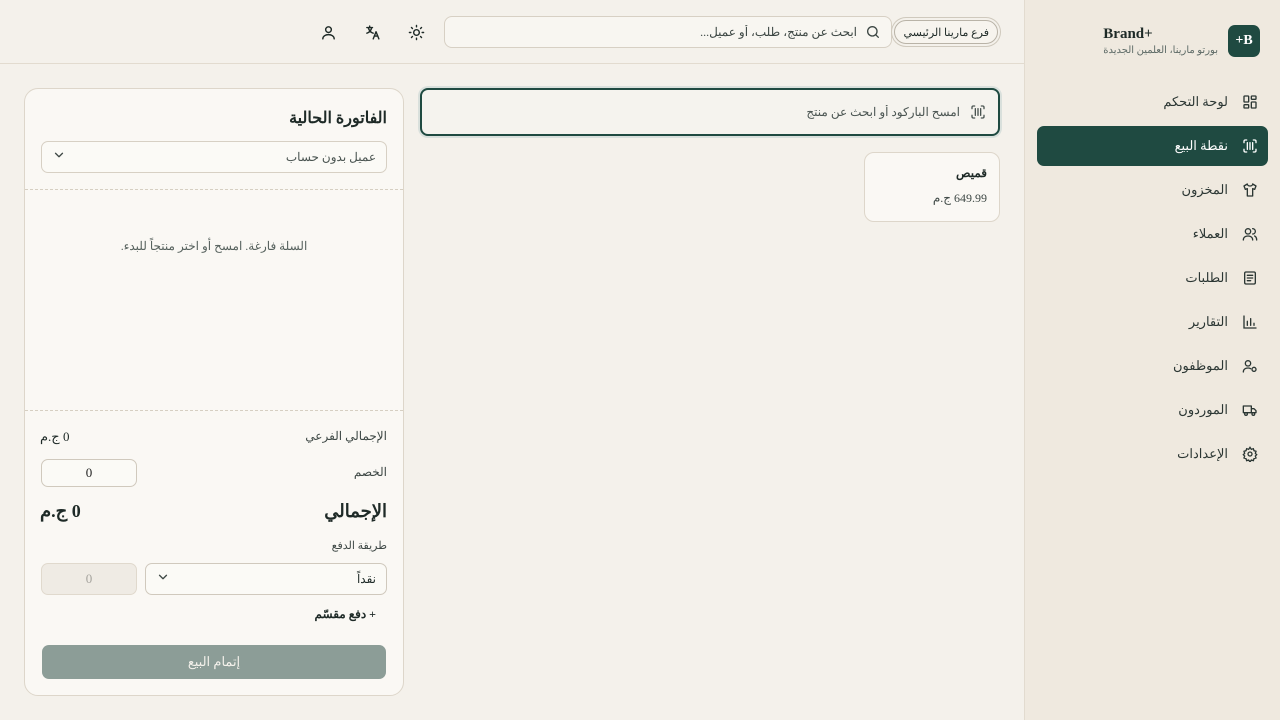  I want to click on barcode-scan-field, so click(710, 112).